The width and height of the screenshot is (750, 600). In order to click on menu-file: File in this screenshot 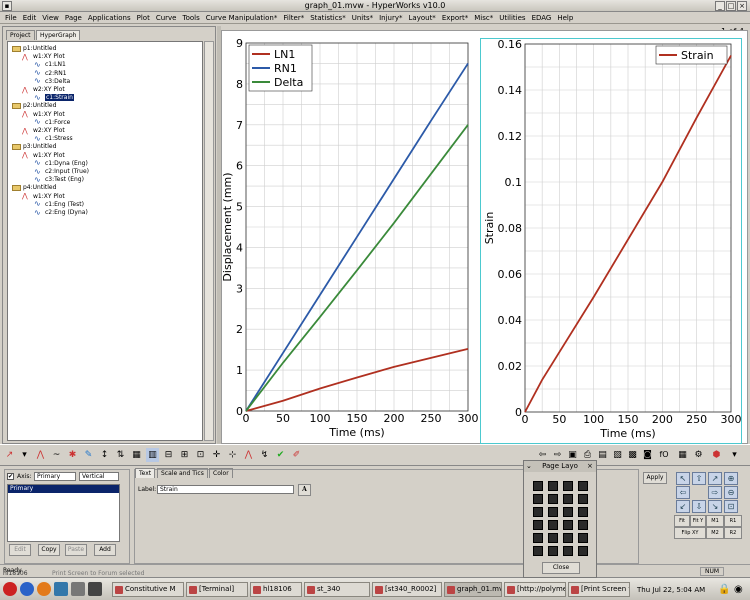, I will do `click(11, 18)`.